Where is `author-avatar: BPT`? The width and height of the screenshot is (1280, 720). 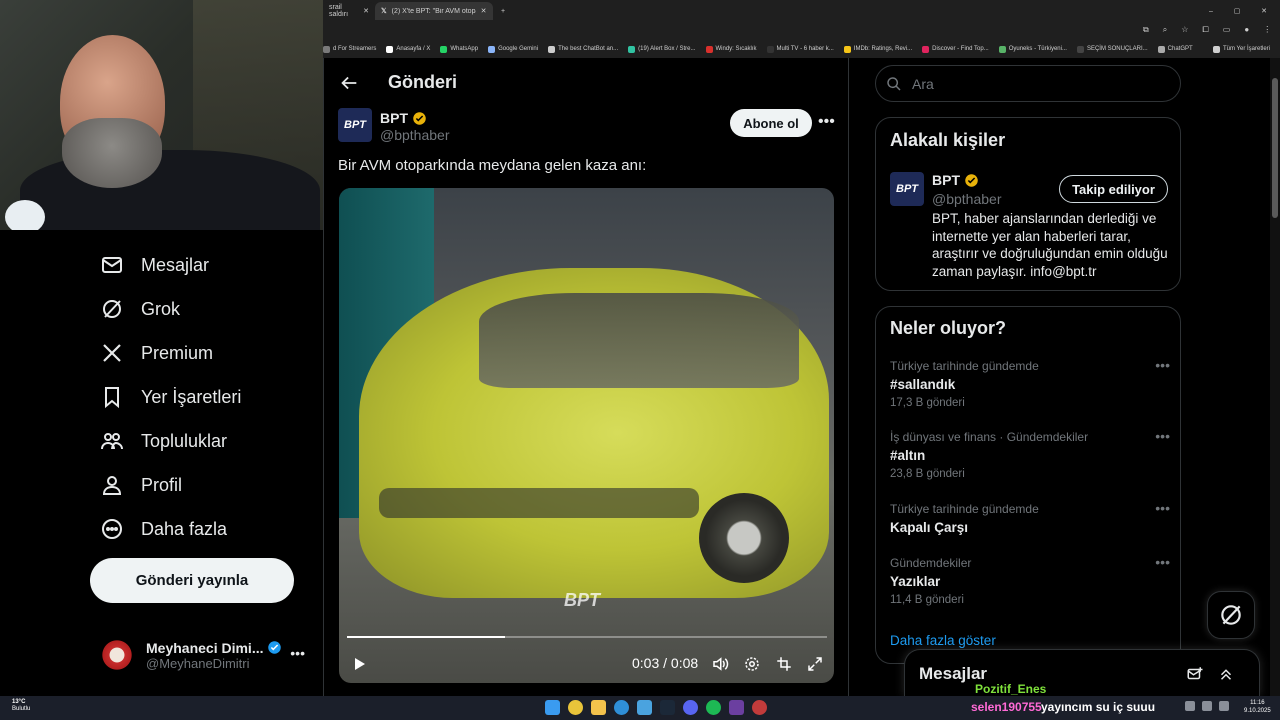
author-avatar: BPT is located at coordinates (355, 125).